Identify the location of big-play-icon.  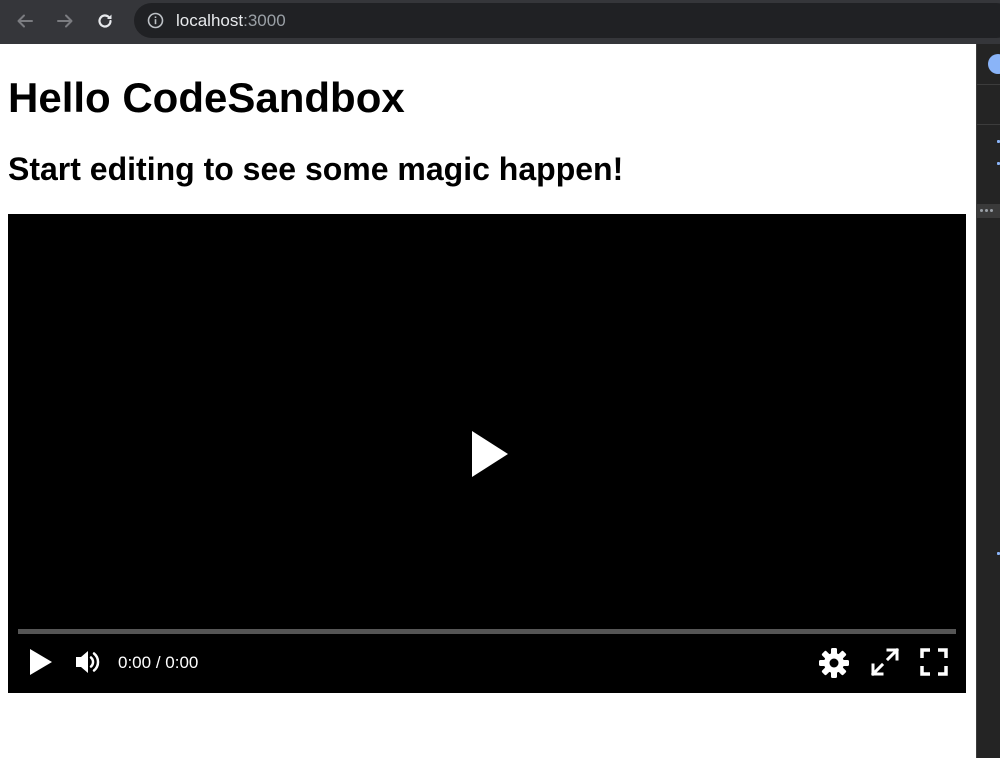
(490, 454).